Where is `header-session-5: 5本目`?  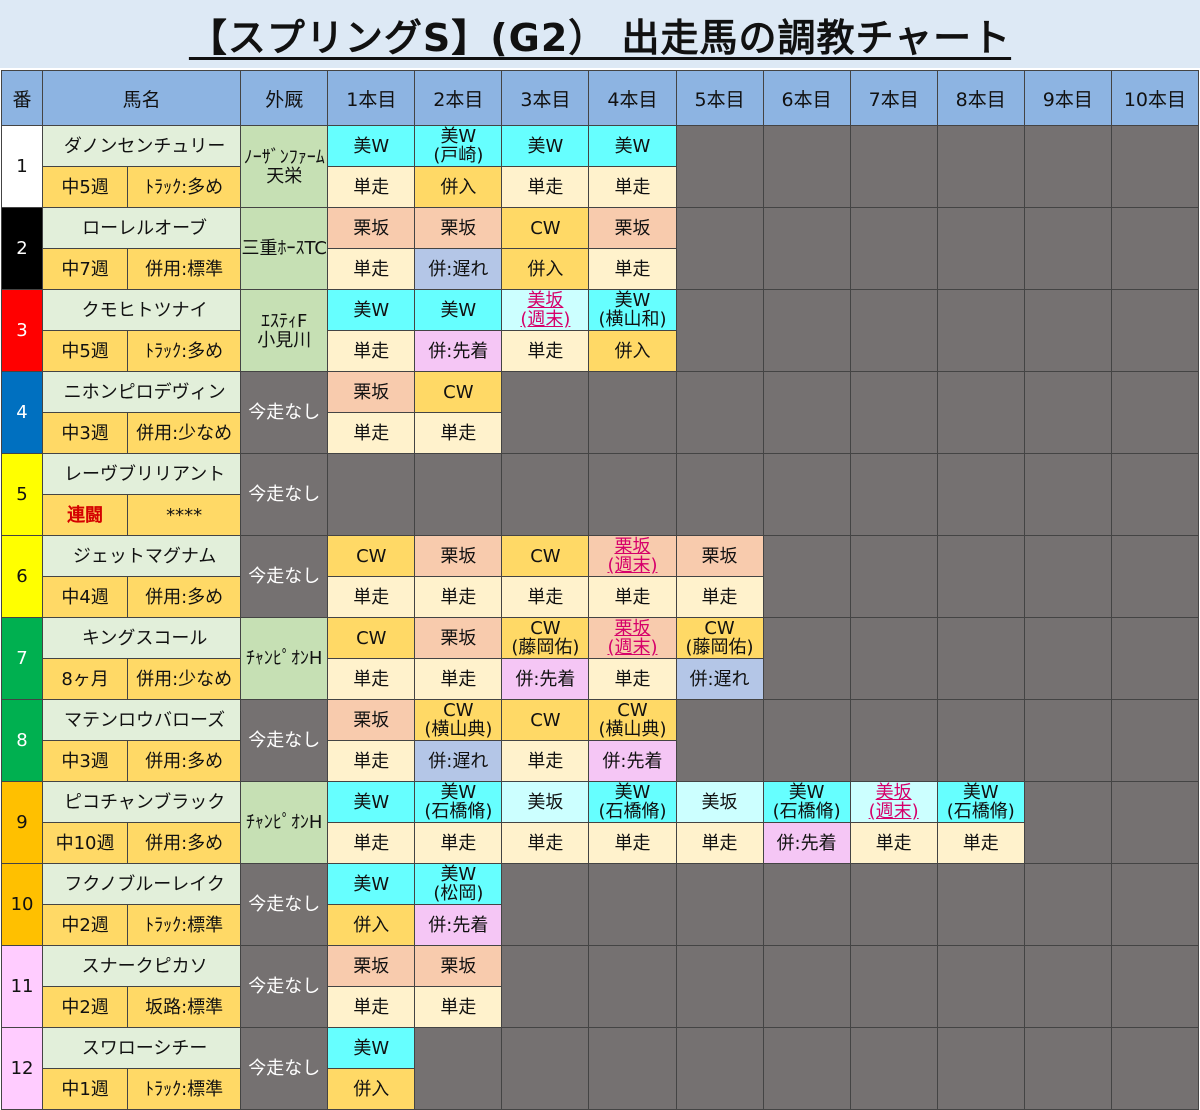
header-session-5: 5本目 is located at coordinates (719, 98).